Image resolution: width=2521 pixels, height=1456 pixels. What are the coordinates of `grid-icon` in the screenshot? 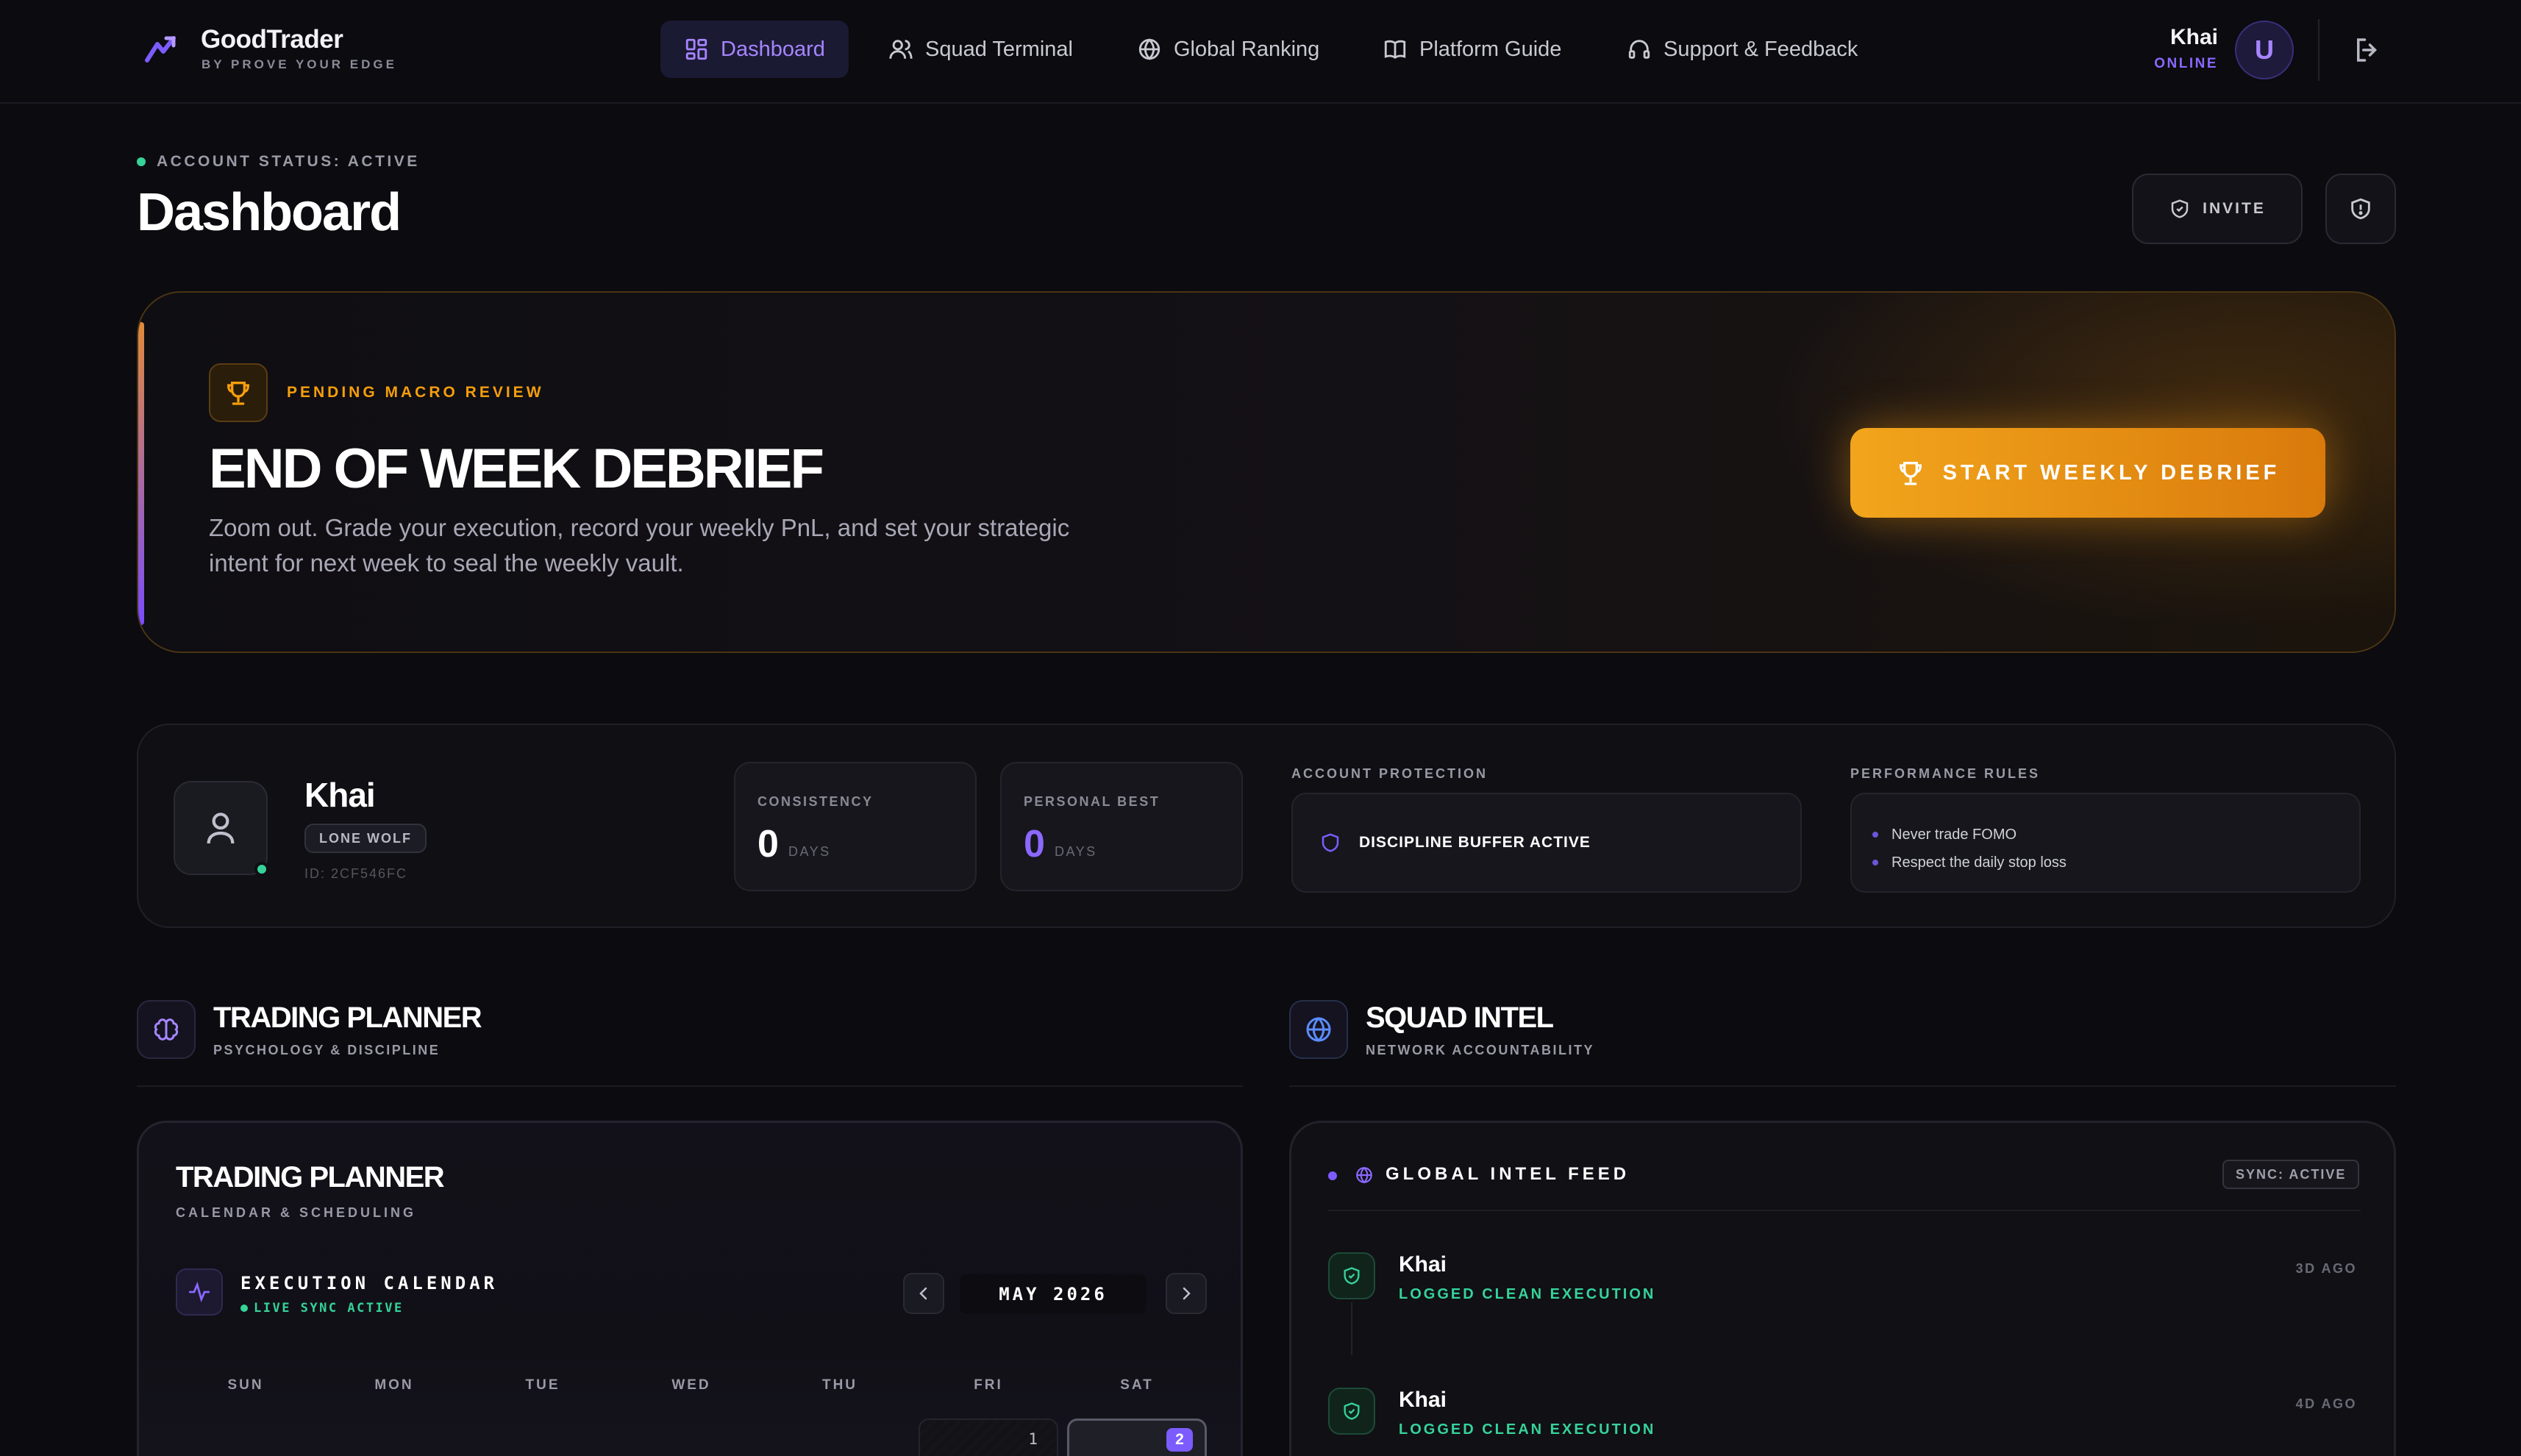 It's located at (697, 49).